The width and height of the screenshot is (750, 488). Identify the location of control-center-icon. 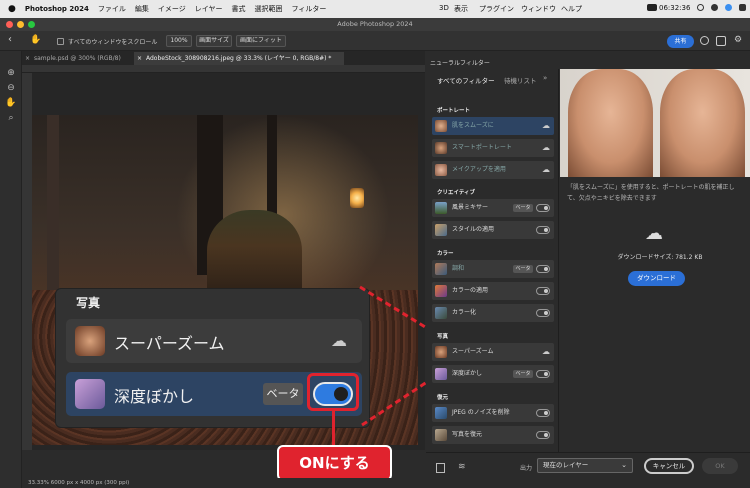
(714, 7).